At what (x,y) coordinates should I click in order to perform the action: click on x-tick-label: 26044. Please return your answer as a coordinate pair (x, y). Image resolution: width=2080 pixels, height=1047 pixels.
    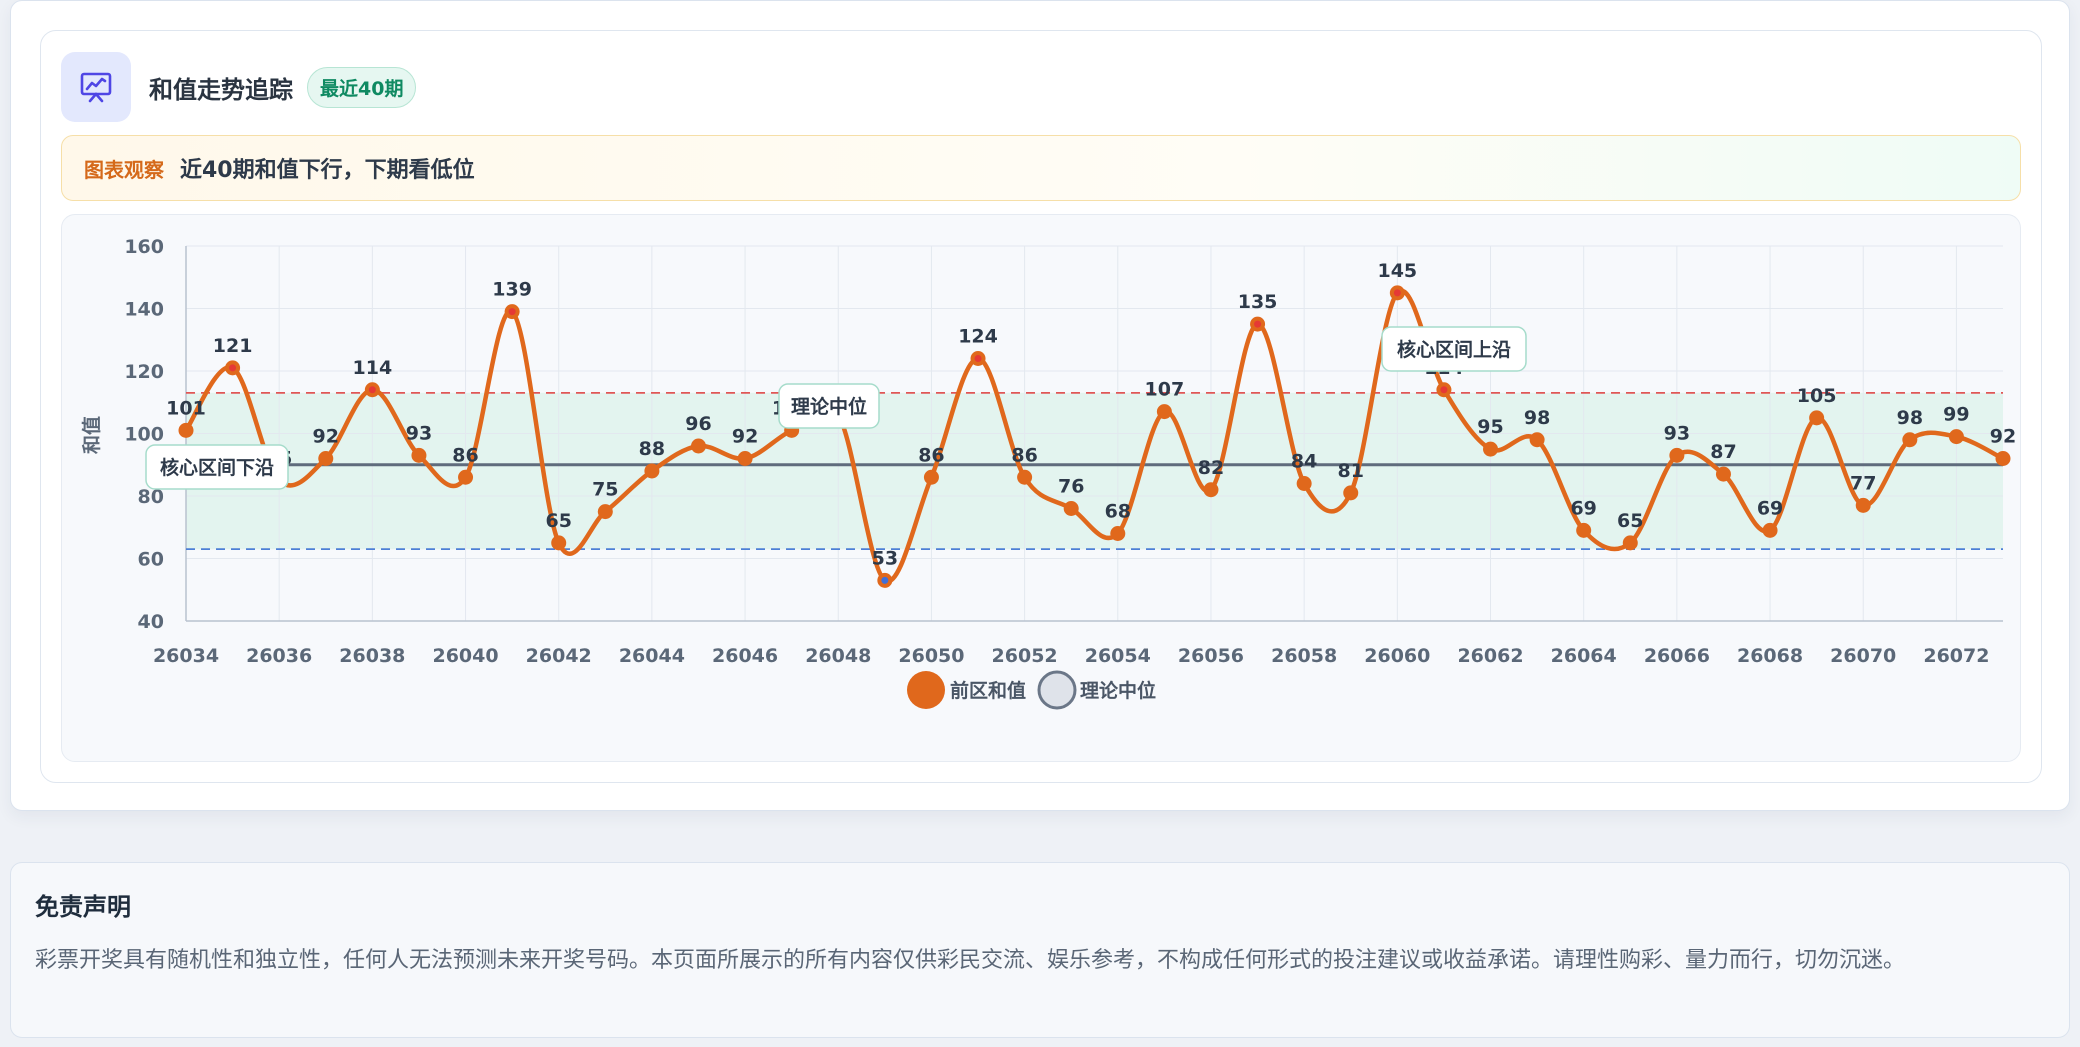
    Looking at the image, I should click on (652, 656).